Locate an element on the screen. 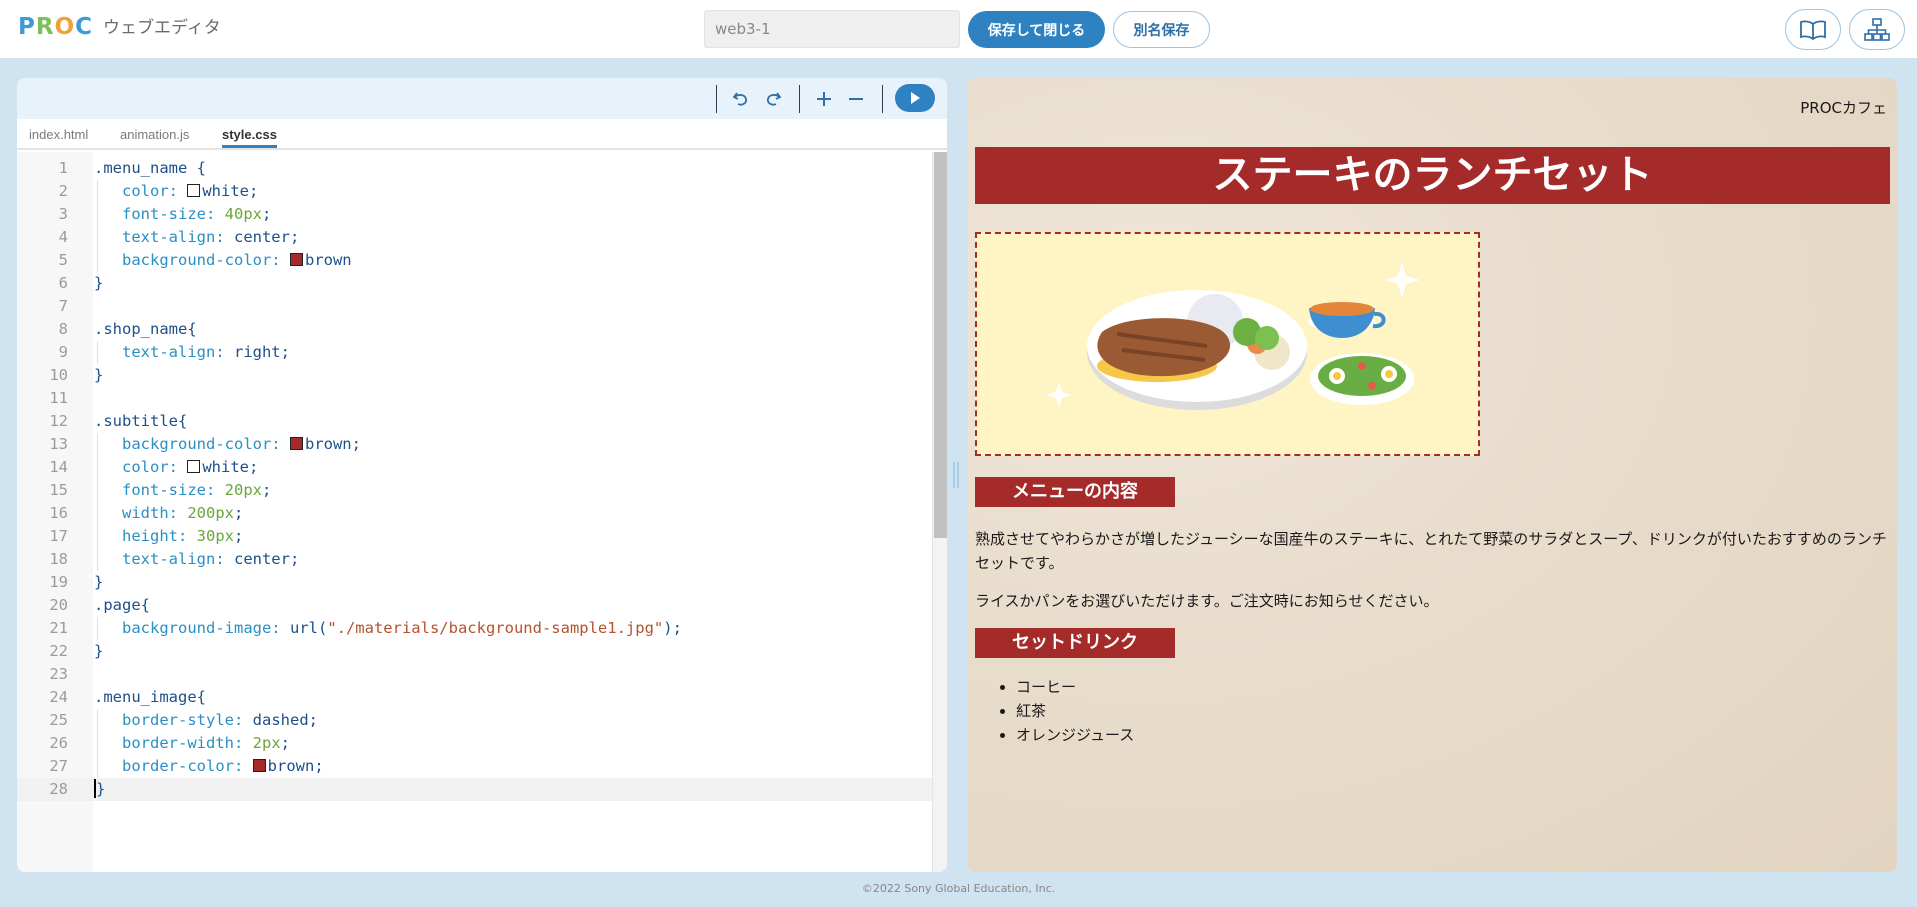  zoom-out-button is located at coordinates (856, 99).